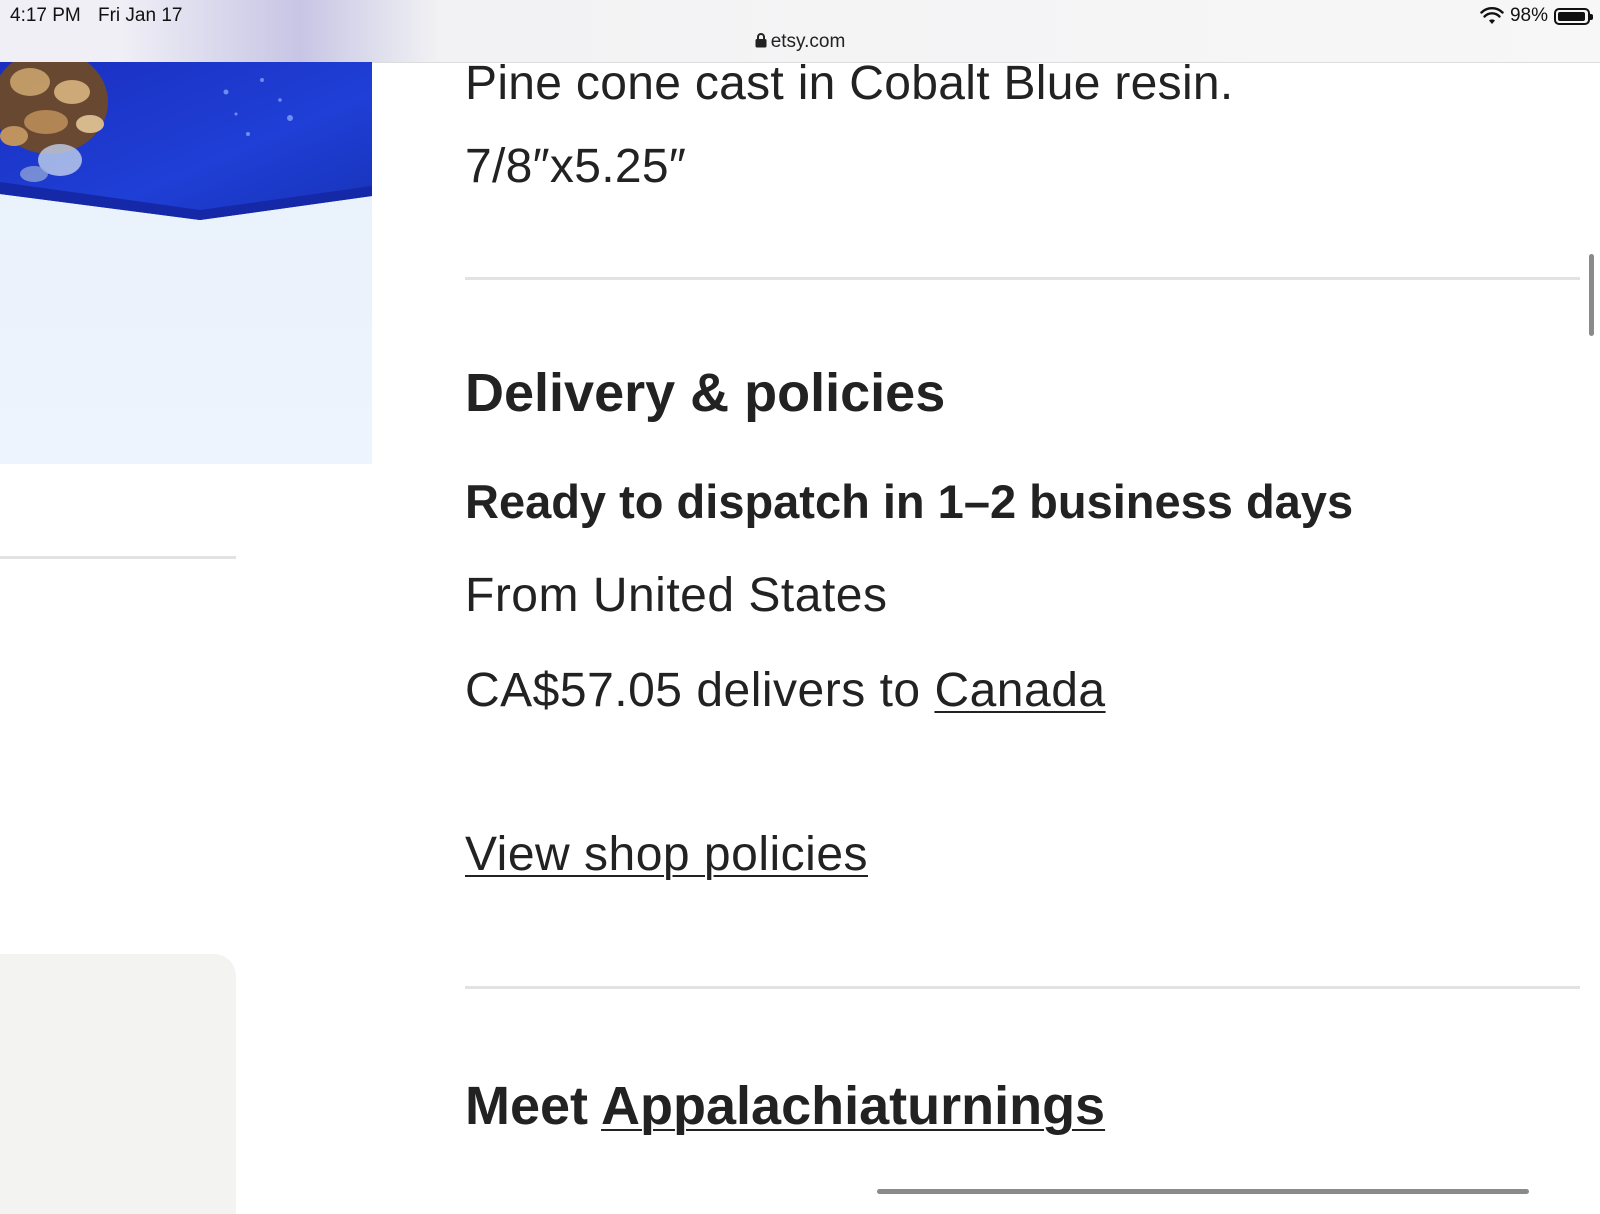 The image size is (1600, 1214). Describe the element at coordinates (45, 15) in the screenshot. I see `status-time: 4:17 PM` at that location.